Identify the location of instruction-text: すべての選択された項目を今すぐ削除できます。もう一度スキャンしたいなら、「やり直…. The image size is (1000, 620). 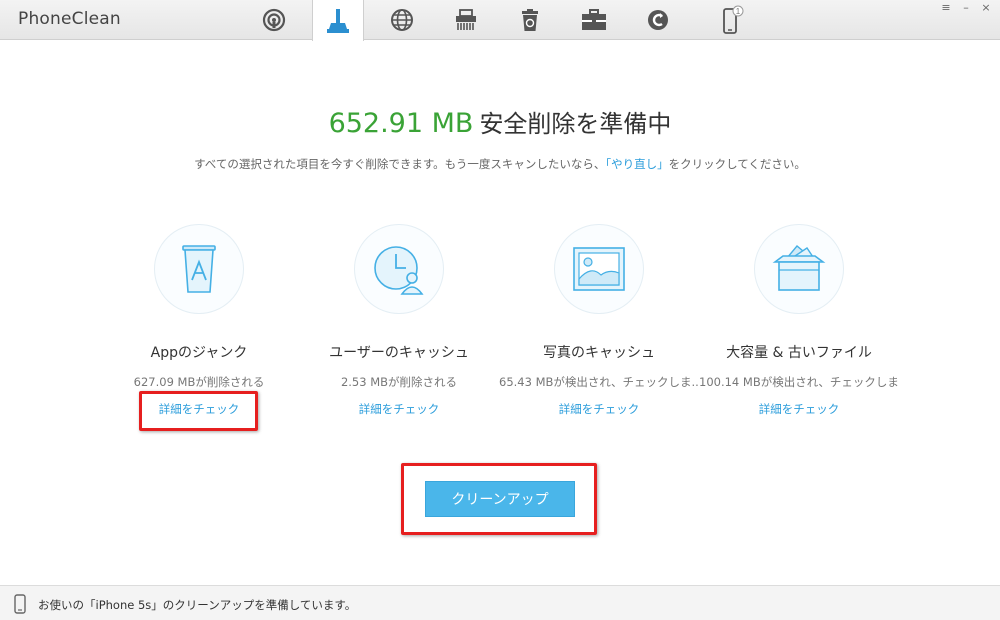
(500, 164).